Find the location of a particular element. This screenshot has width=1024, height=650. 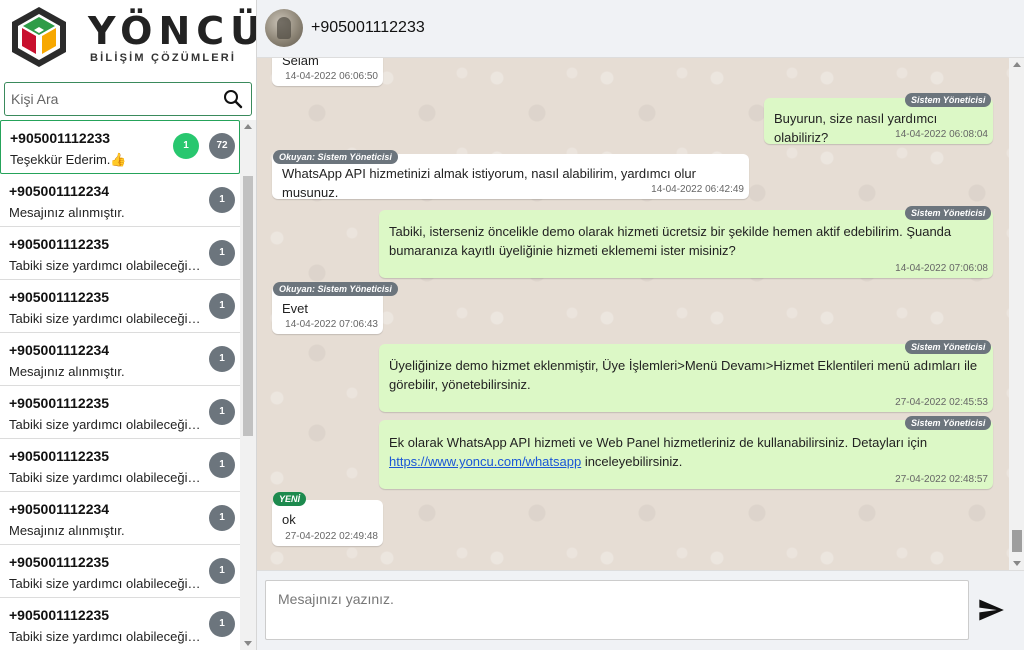

search-input is located at coordinates (111, 99).